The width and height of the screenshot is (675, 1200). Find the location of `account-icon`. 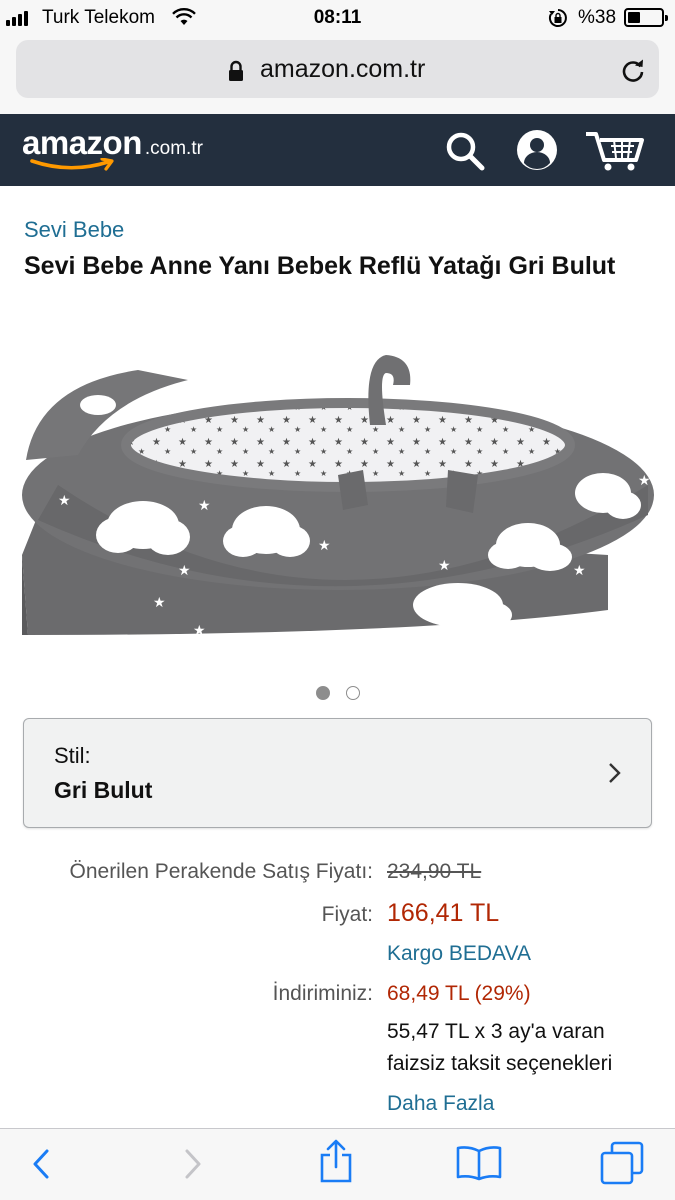

account-icon is located at coordinates (537, 152).